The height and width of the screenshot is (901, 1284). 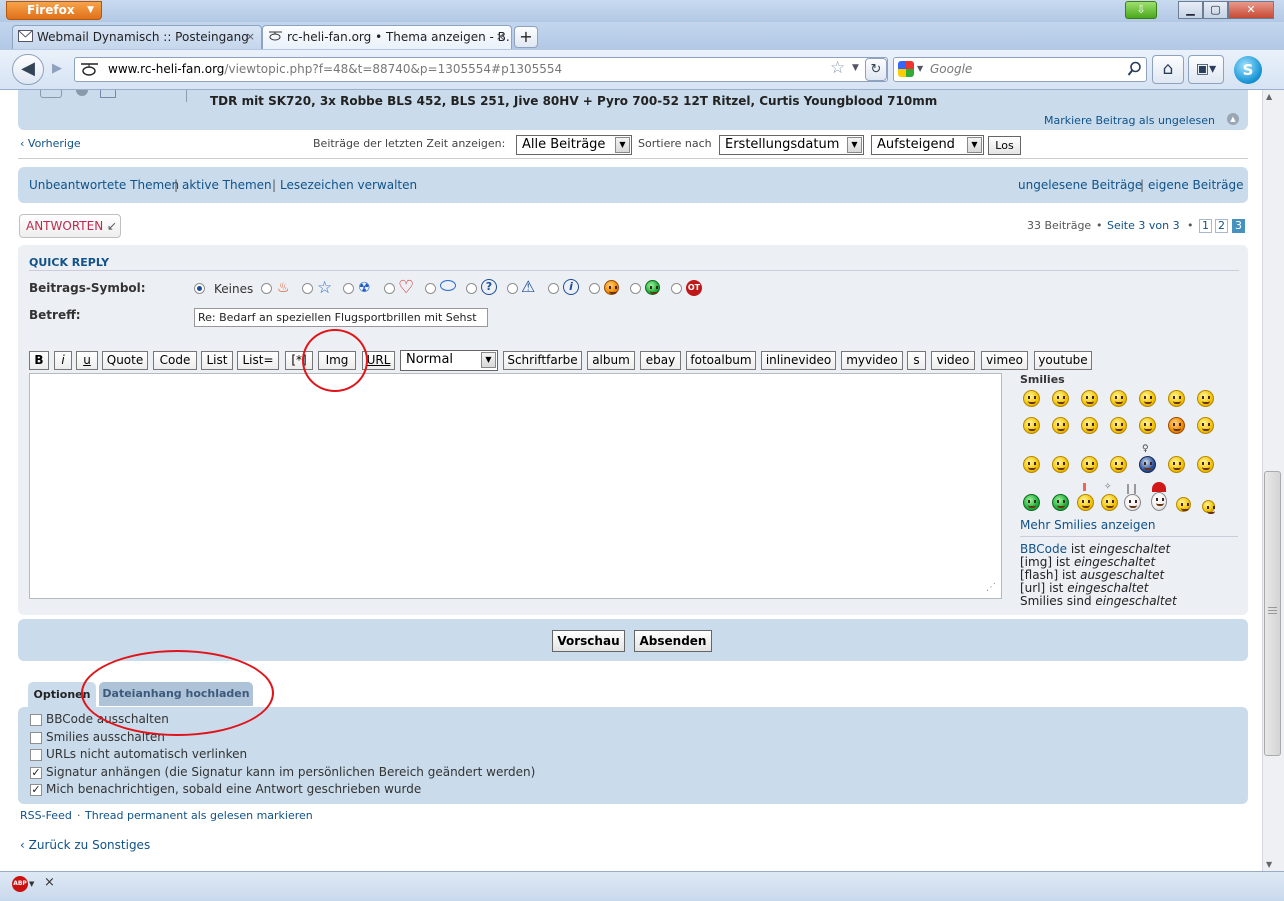 I want to click on rss-feed-link: RSS-Feed, so click(x=46, y=815).